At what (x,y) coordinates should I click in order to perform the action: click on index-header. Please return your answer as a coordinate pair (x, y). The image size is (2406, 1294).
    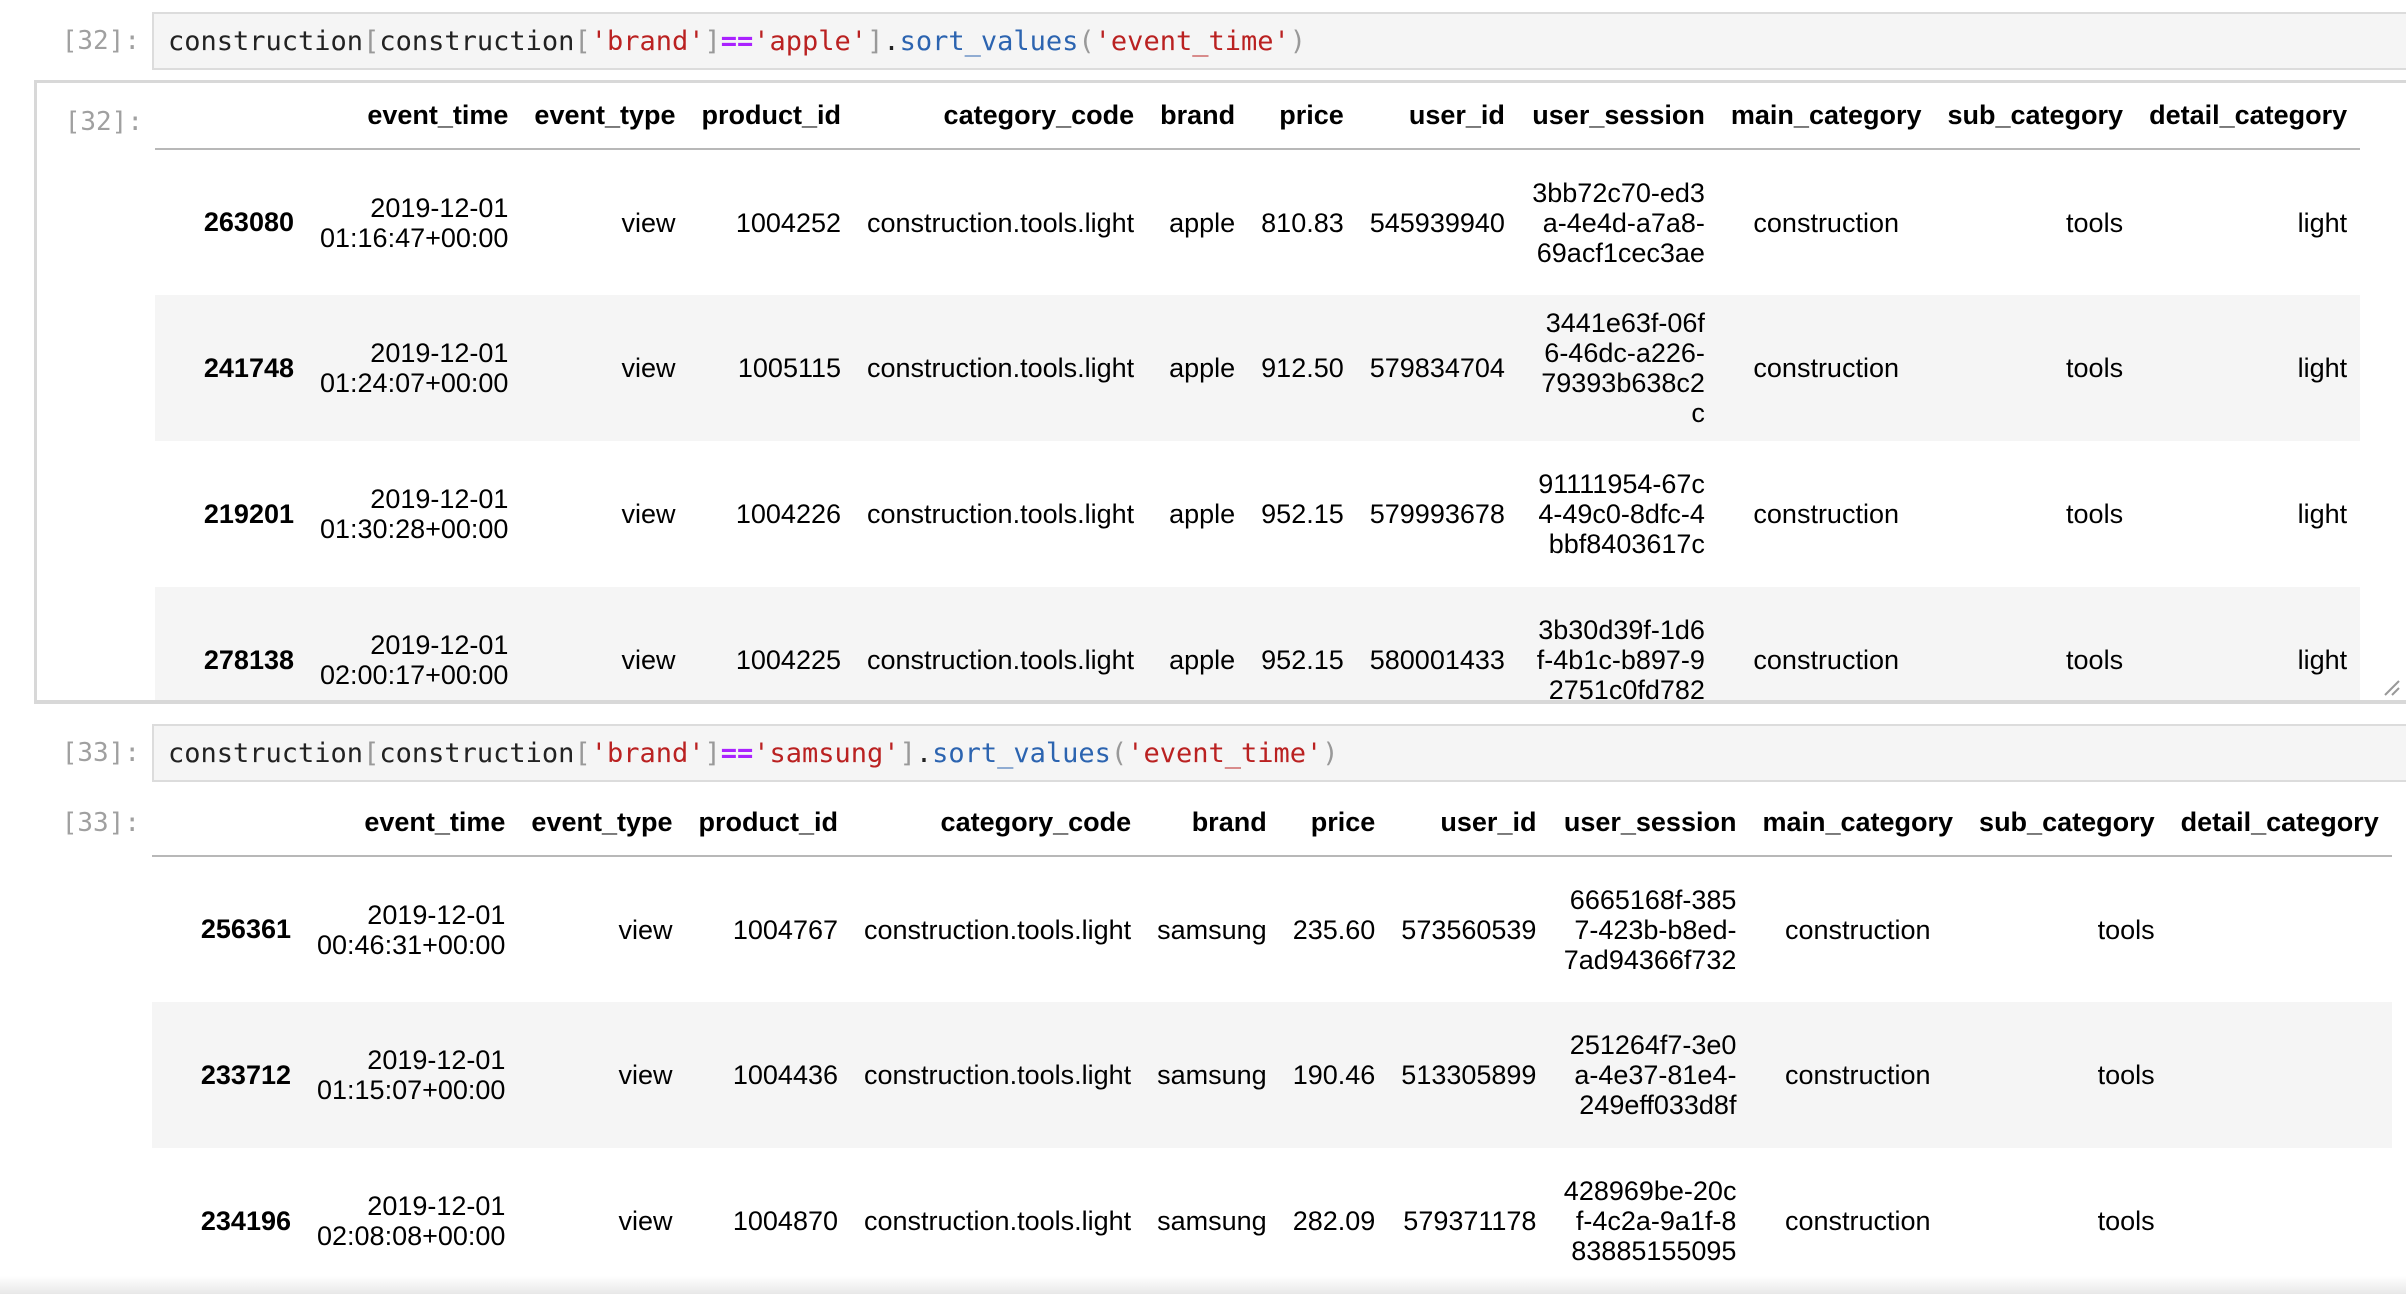
    Looking at the image, I should click on (228, 823).